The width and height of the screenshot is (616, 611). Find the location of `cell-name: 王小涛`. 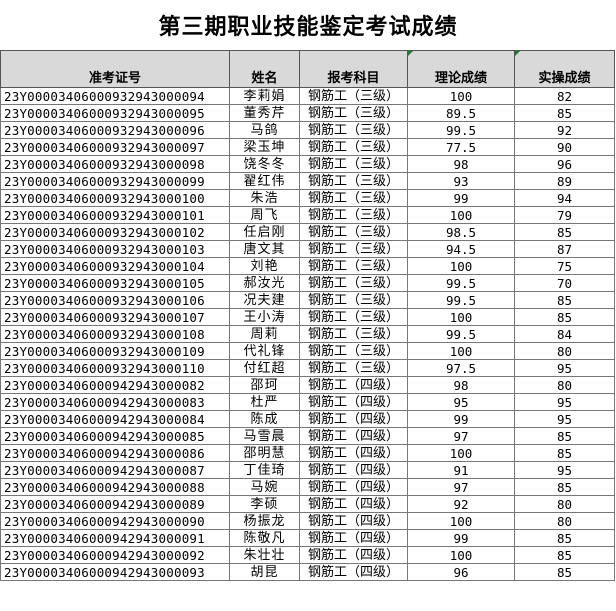

cell-name: 王小涛 is located at coordinates (264, 317).